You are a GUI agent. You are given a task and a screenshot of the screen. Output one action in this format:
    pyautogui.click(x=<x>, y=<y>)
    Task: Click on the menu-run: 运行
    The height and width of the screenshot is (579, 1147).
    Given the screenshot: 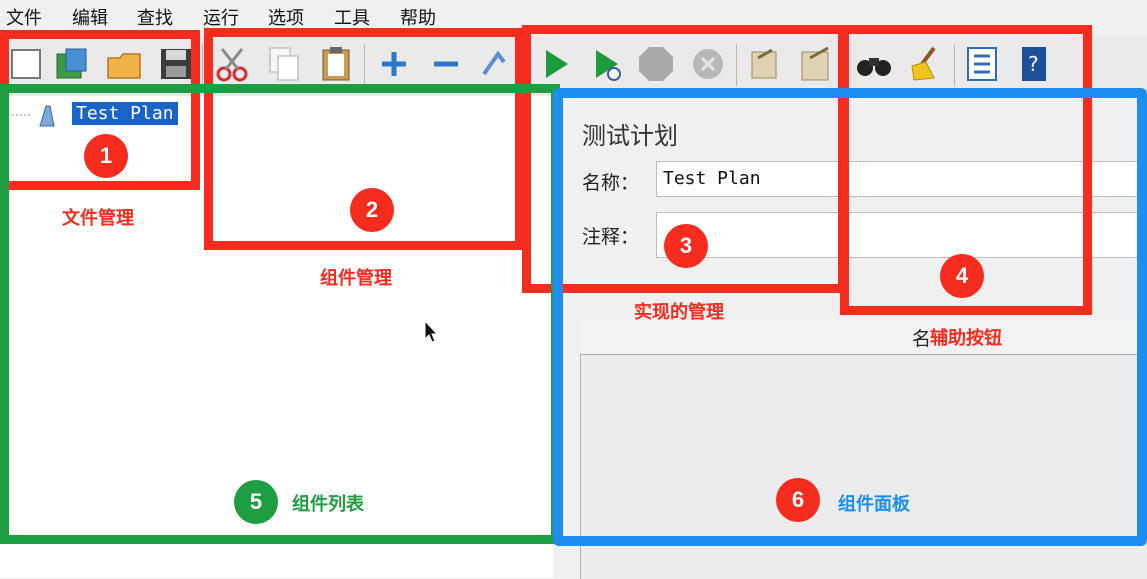 What is the action you would take?
    pyautogui.click(x=221, y=17)
    